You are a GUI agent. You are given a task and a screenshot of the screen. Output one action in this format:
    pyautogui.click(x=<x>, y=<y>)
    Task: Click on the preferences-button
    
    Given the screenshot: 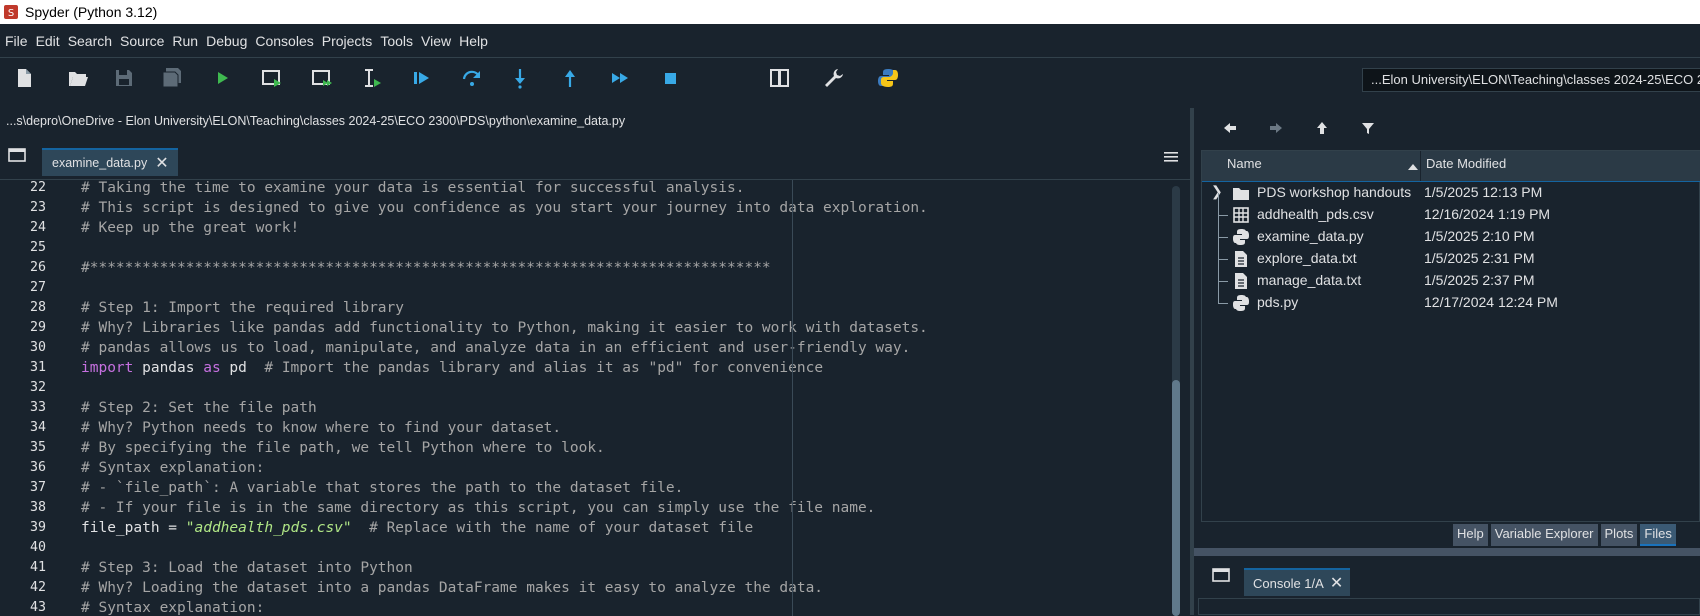 What is the action you would take?
    pyautogui.click(x=834, y=78)
    